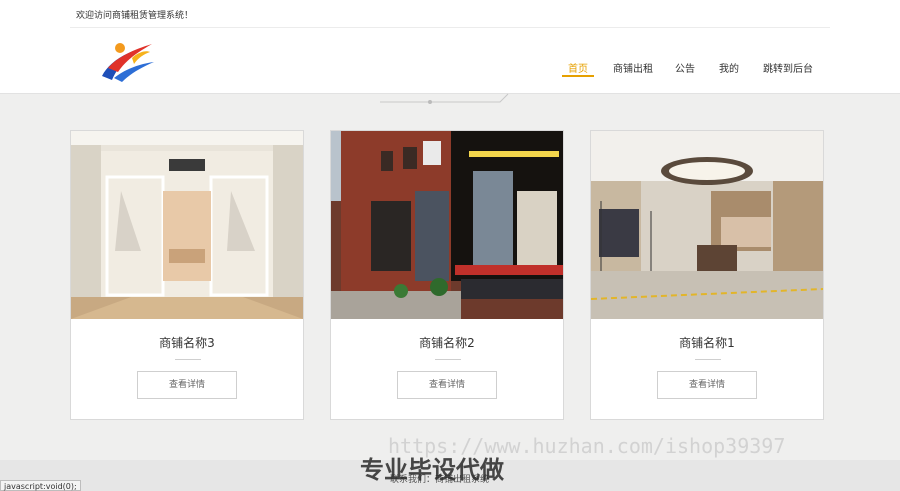 The width and height of the screenshot is (900, 491). Describe the element at coordinates (707, 342) in the screenshot. I see `shop-name: 商铺名称1` at that location.